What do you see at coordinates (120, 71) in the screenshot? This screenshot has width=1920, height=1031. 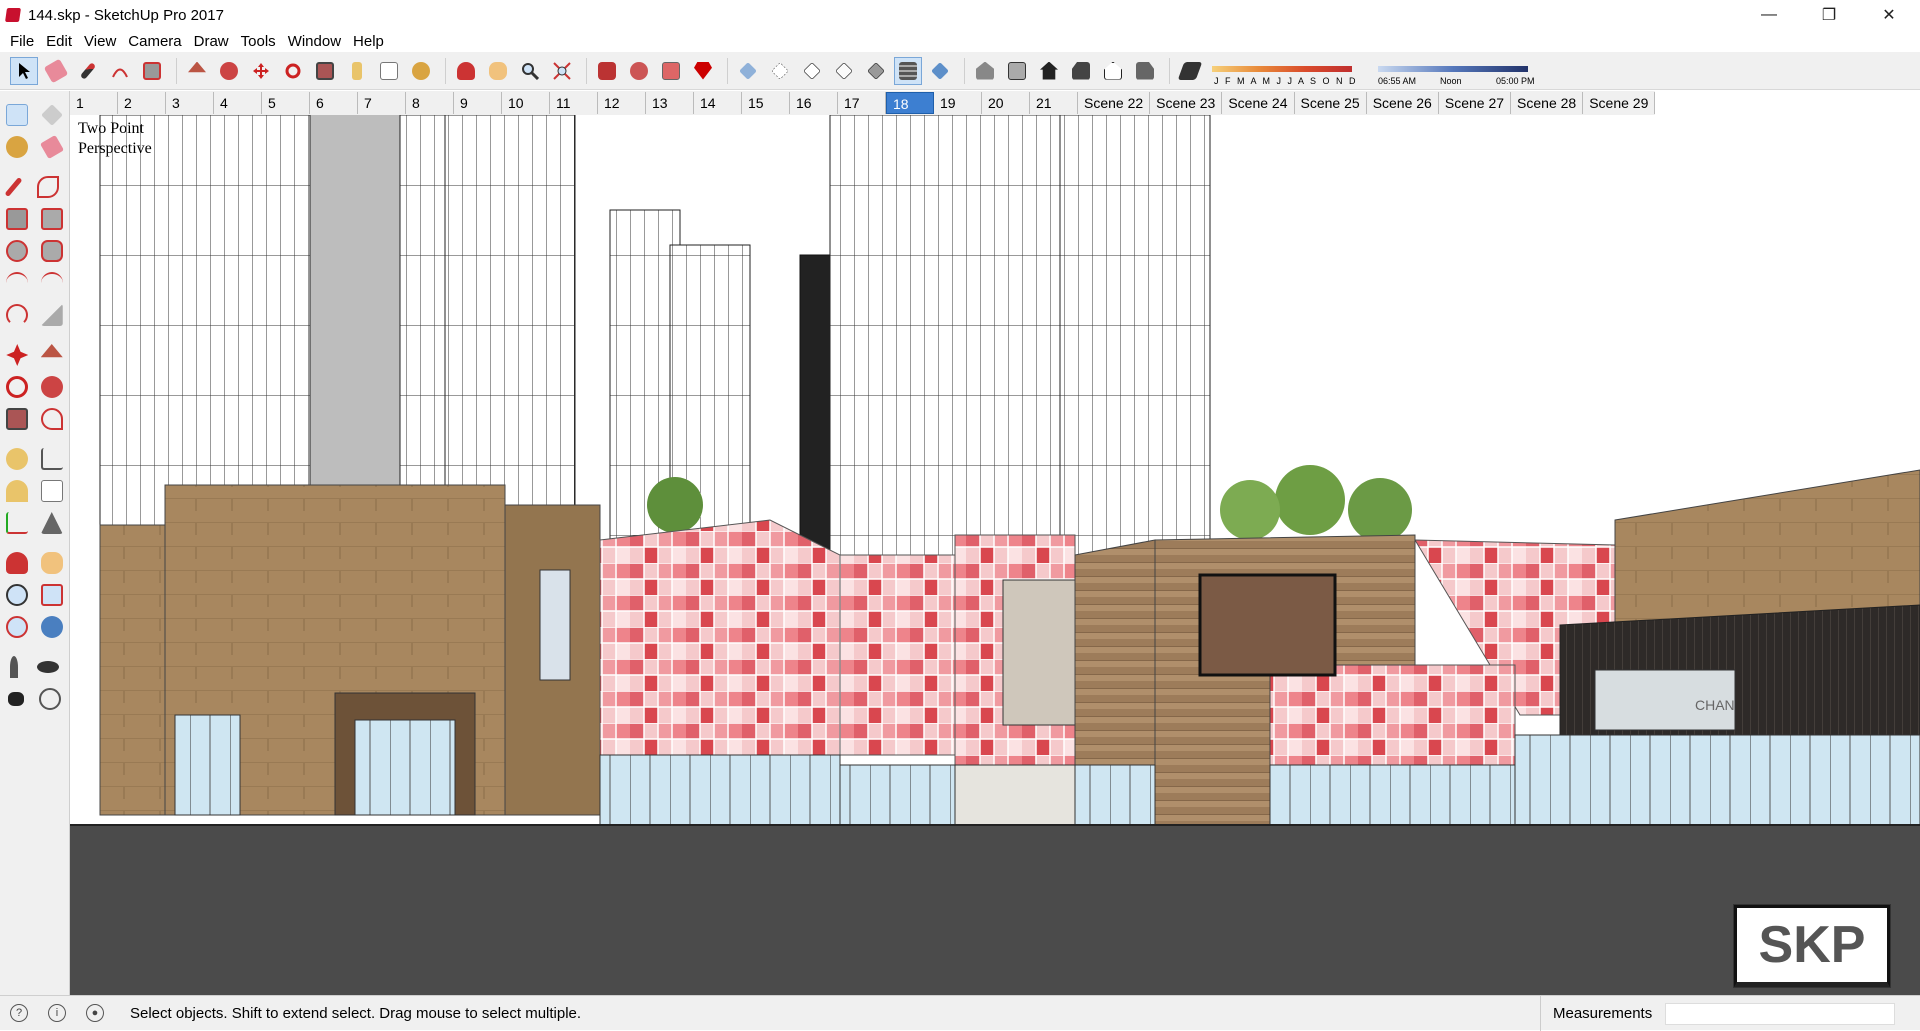 I see `arc-tool-button` at bounding box center [120, 71].